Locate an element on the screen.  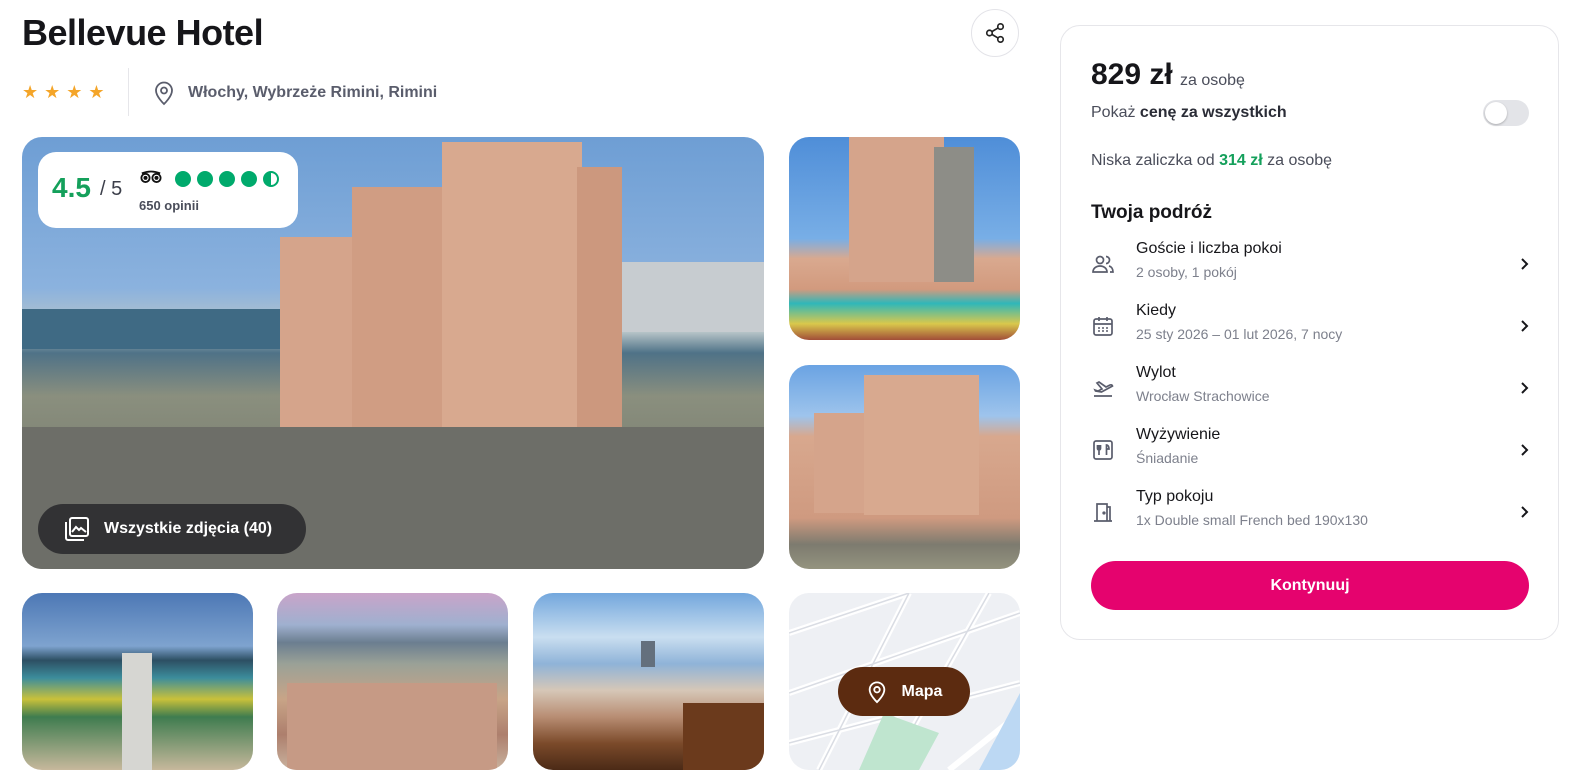
price-for-all-label: Pokaż cenę za wszystkich is located at coordinates (1189, 113).